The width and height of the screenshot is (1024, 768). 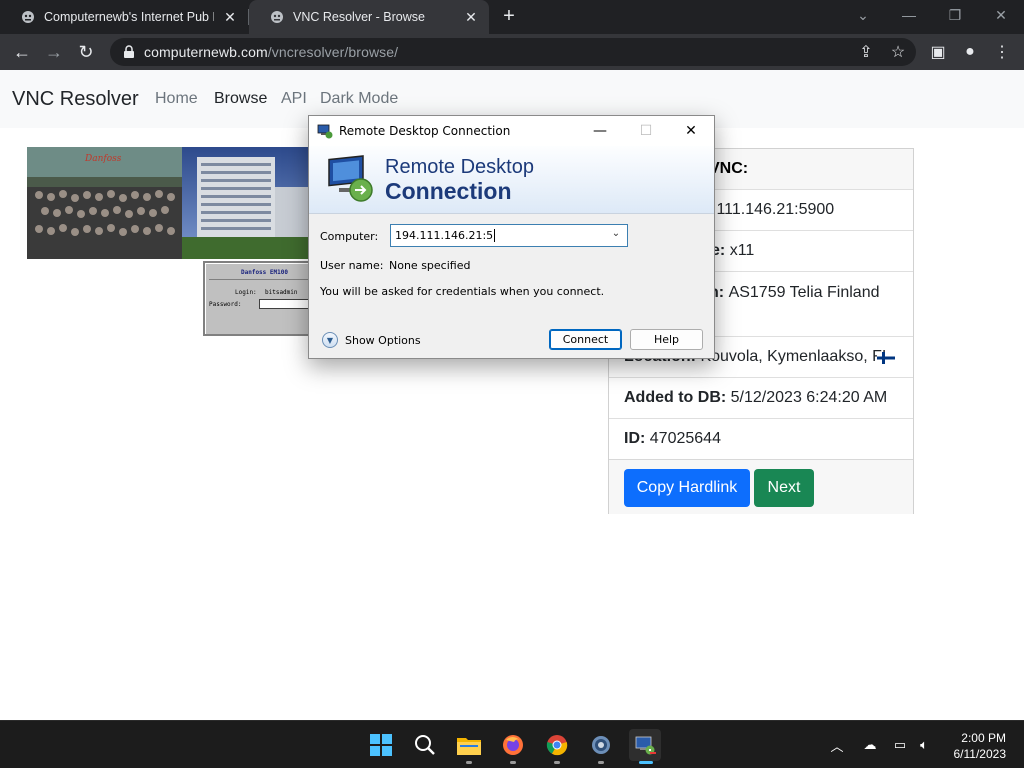 What do you see at coordinates (129, 51) in the screenshot?
I see `lock-icon` at bounding box center [129, 51].